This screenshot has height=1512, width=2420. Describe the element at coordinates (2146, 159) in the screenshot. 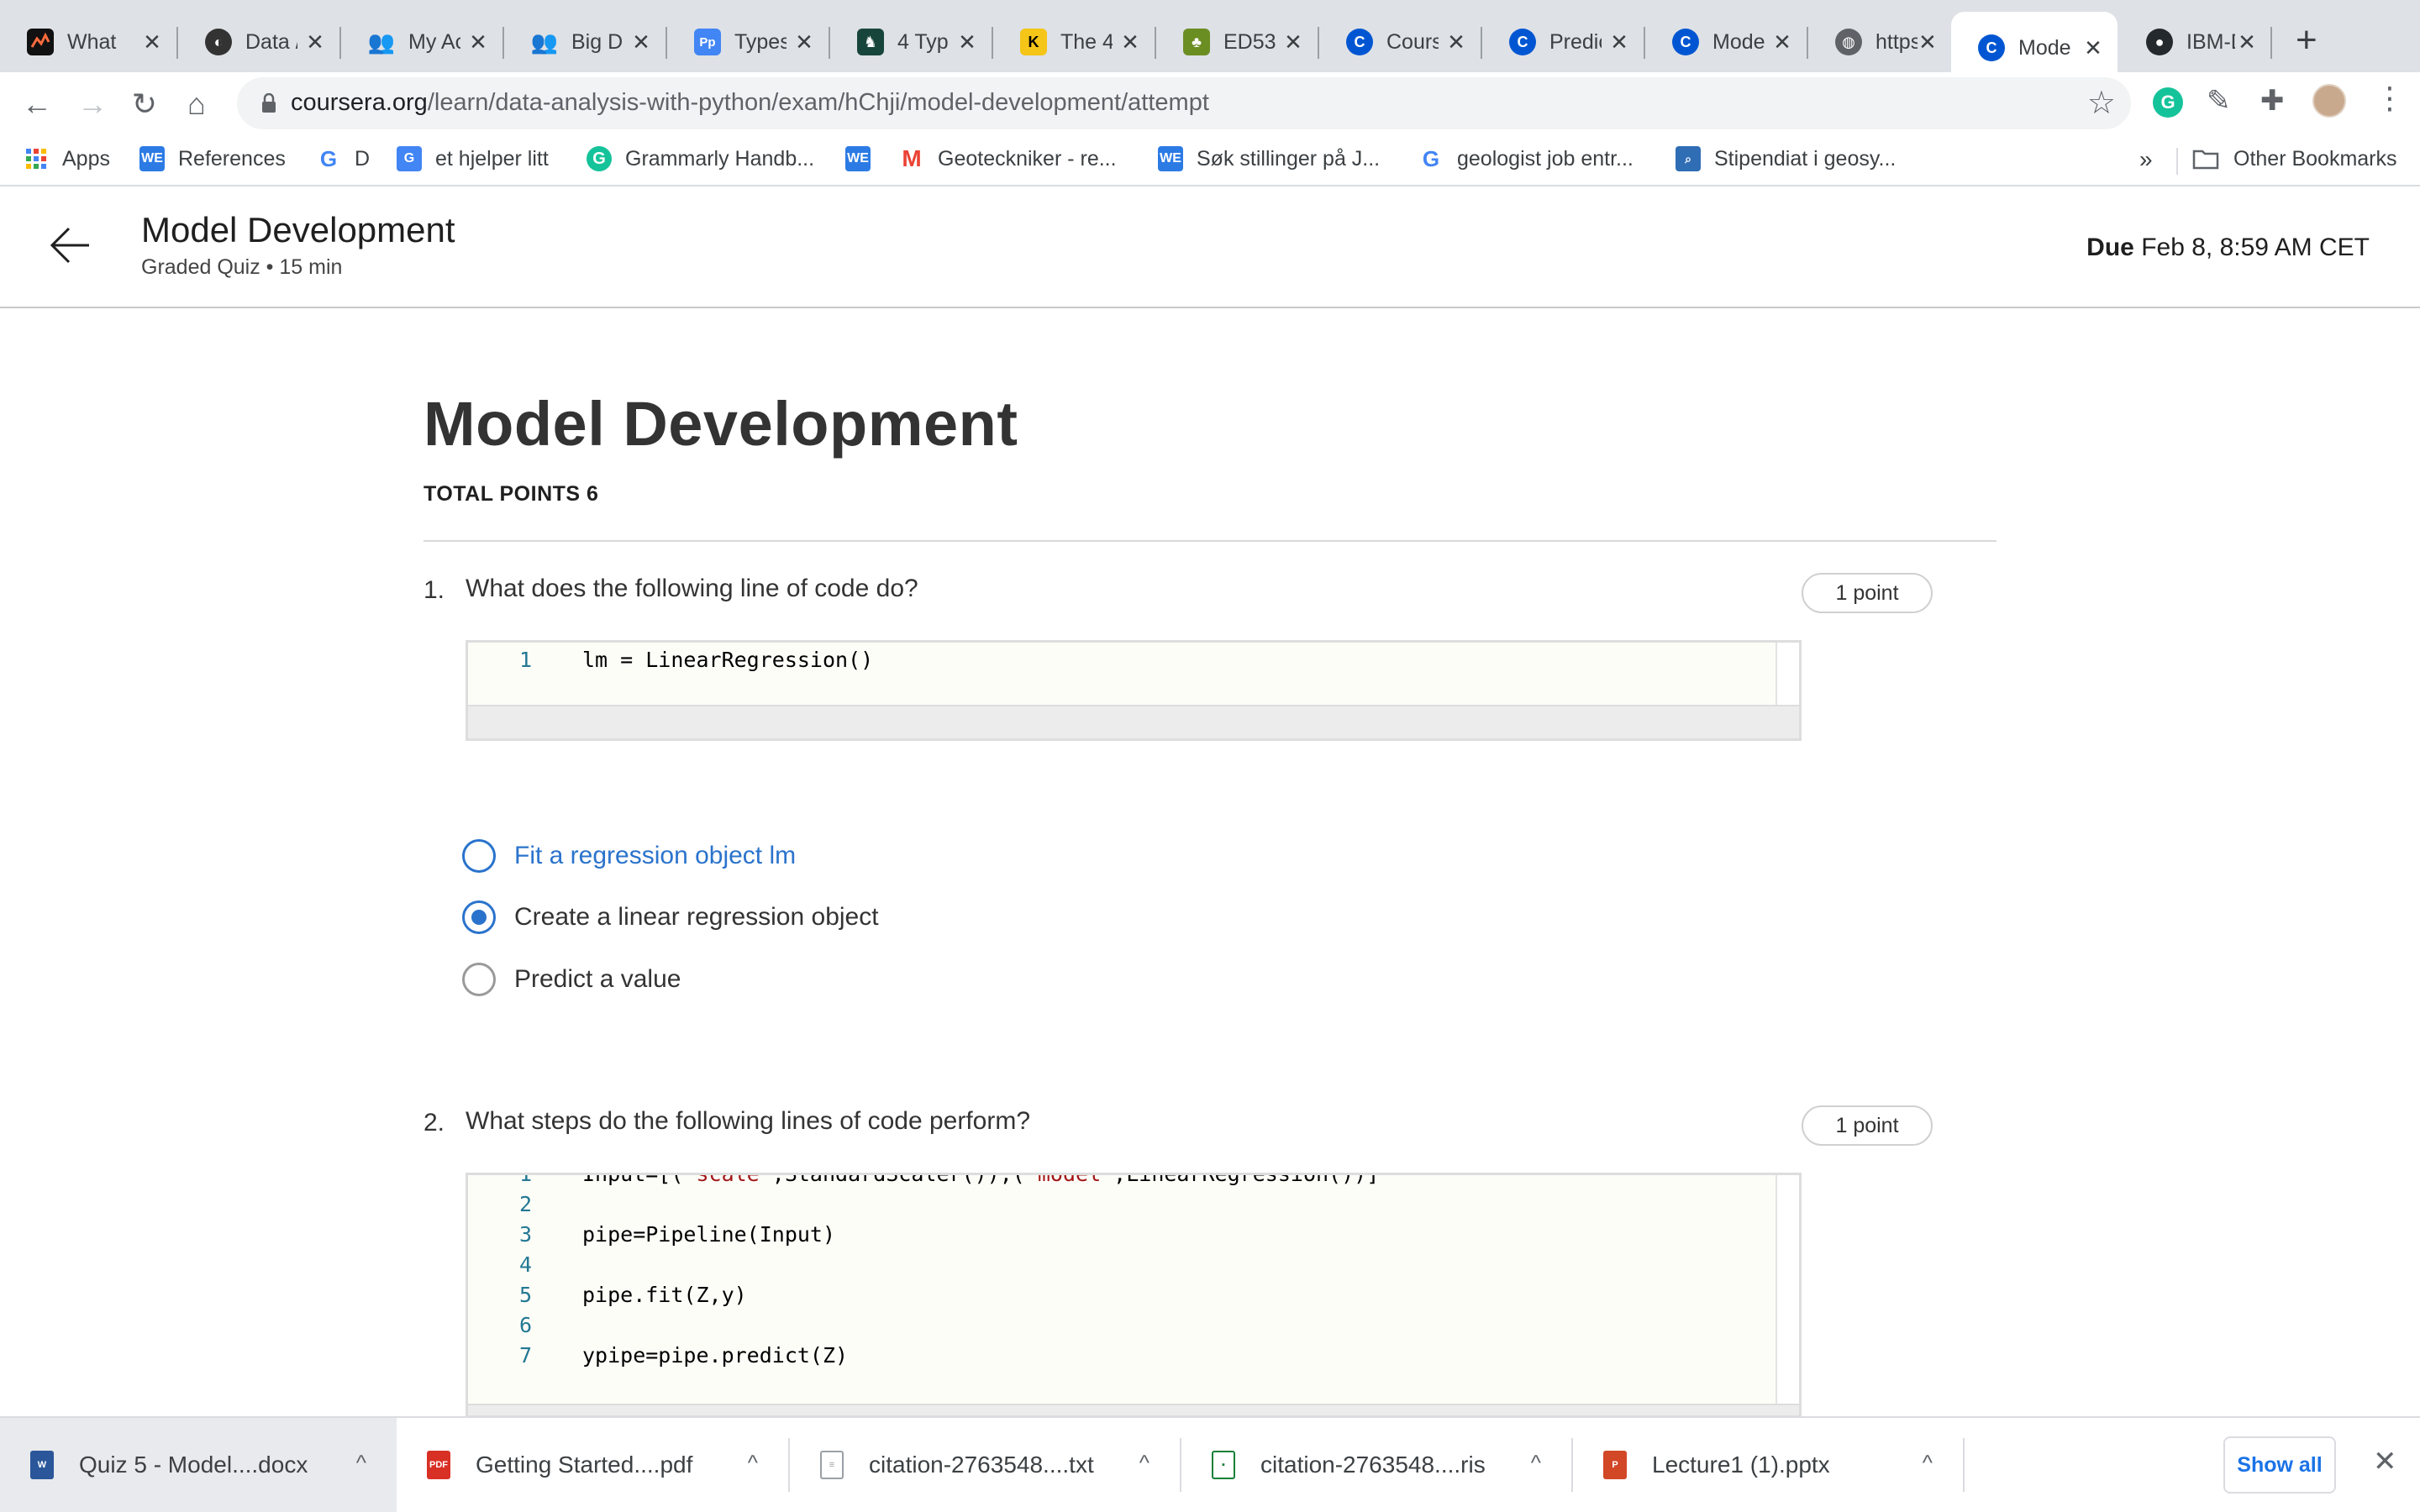

I see `bookmarks-overflow-chevron: »` at that location.